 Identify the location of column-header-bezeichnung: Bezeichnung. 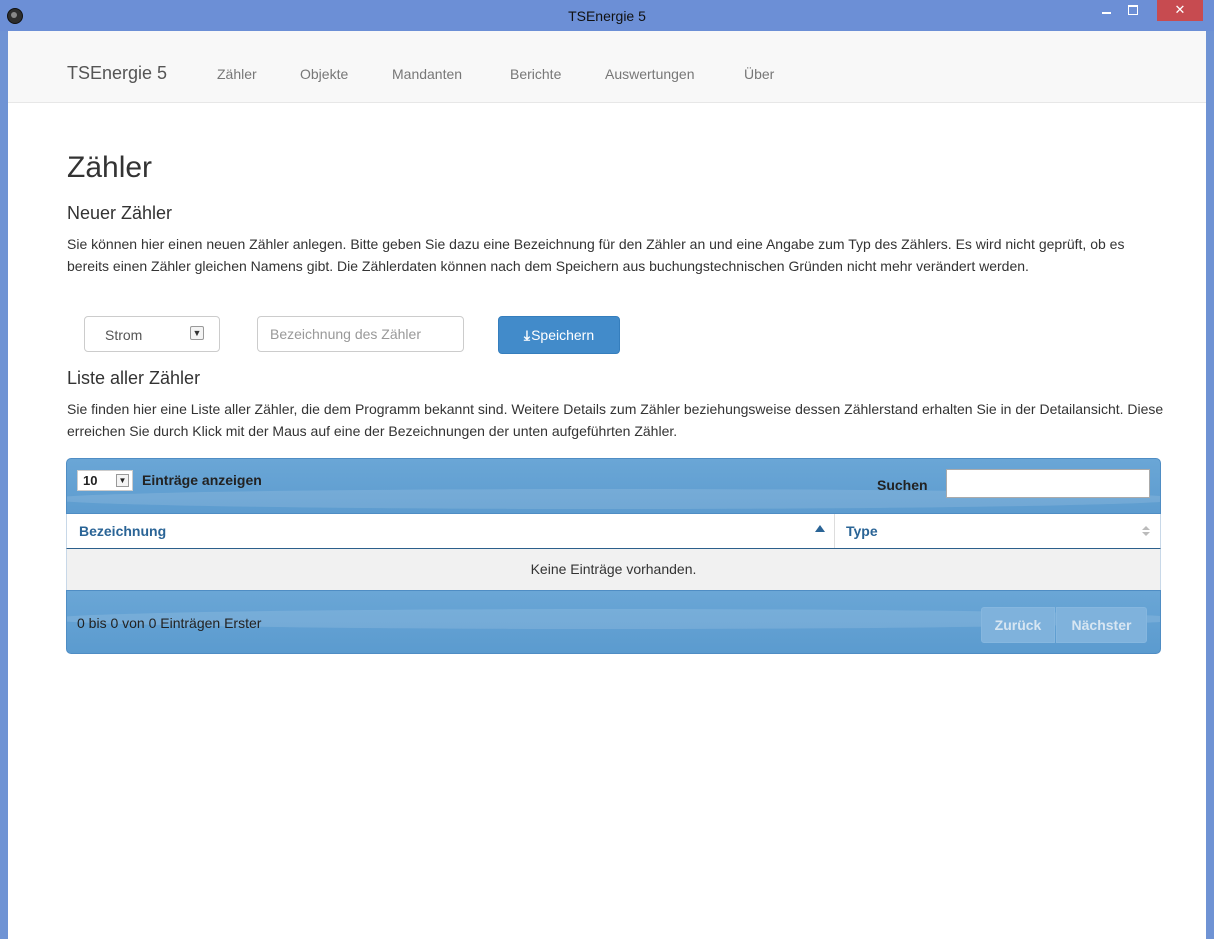
(122, 531).